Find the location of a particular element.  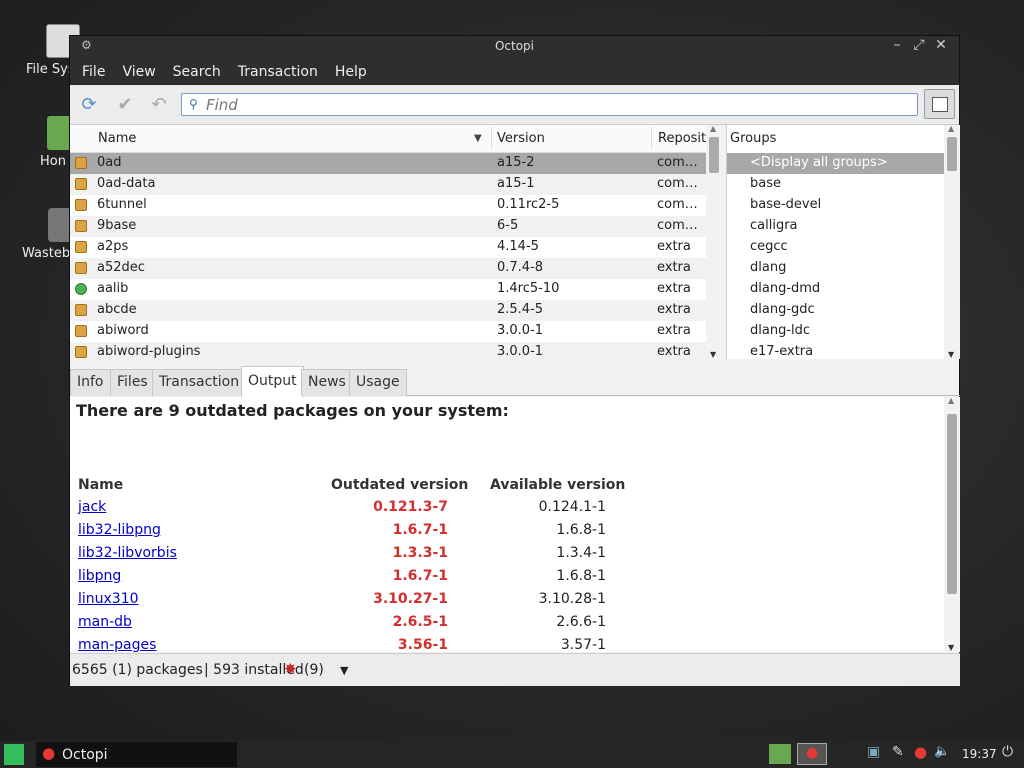

group-item: calligra is located at coordinates (843, 226).